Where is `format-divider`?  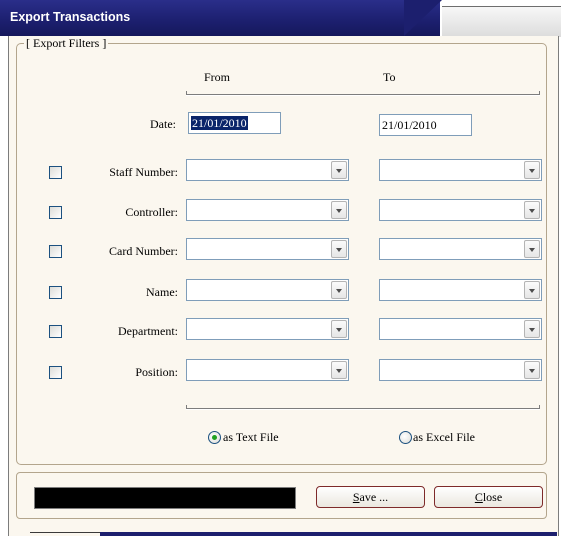 format-divider is located at coordinates (363, 407).